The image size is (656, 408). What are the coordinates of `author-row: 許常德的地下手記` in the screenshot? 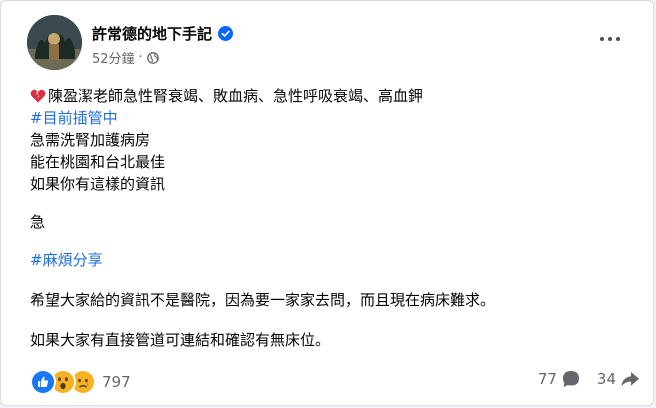 It's located at (163, 33).